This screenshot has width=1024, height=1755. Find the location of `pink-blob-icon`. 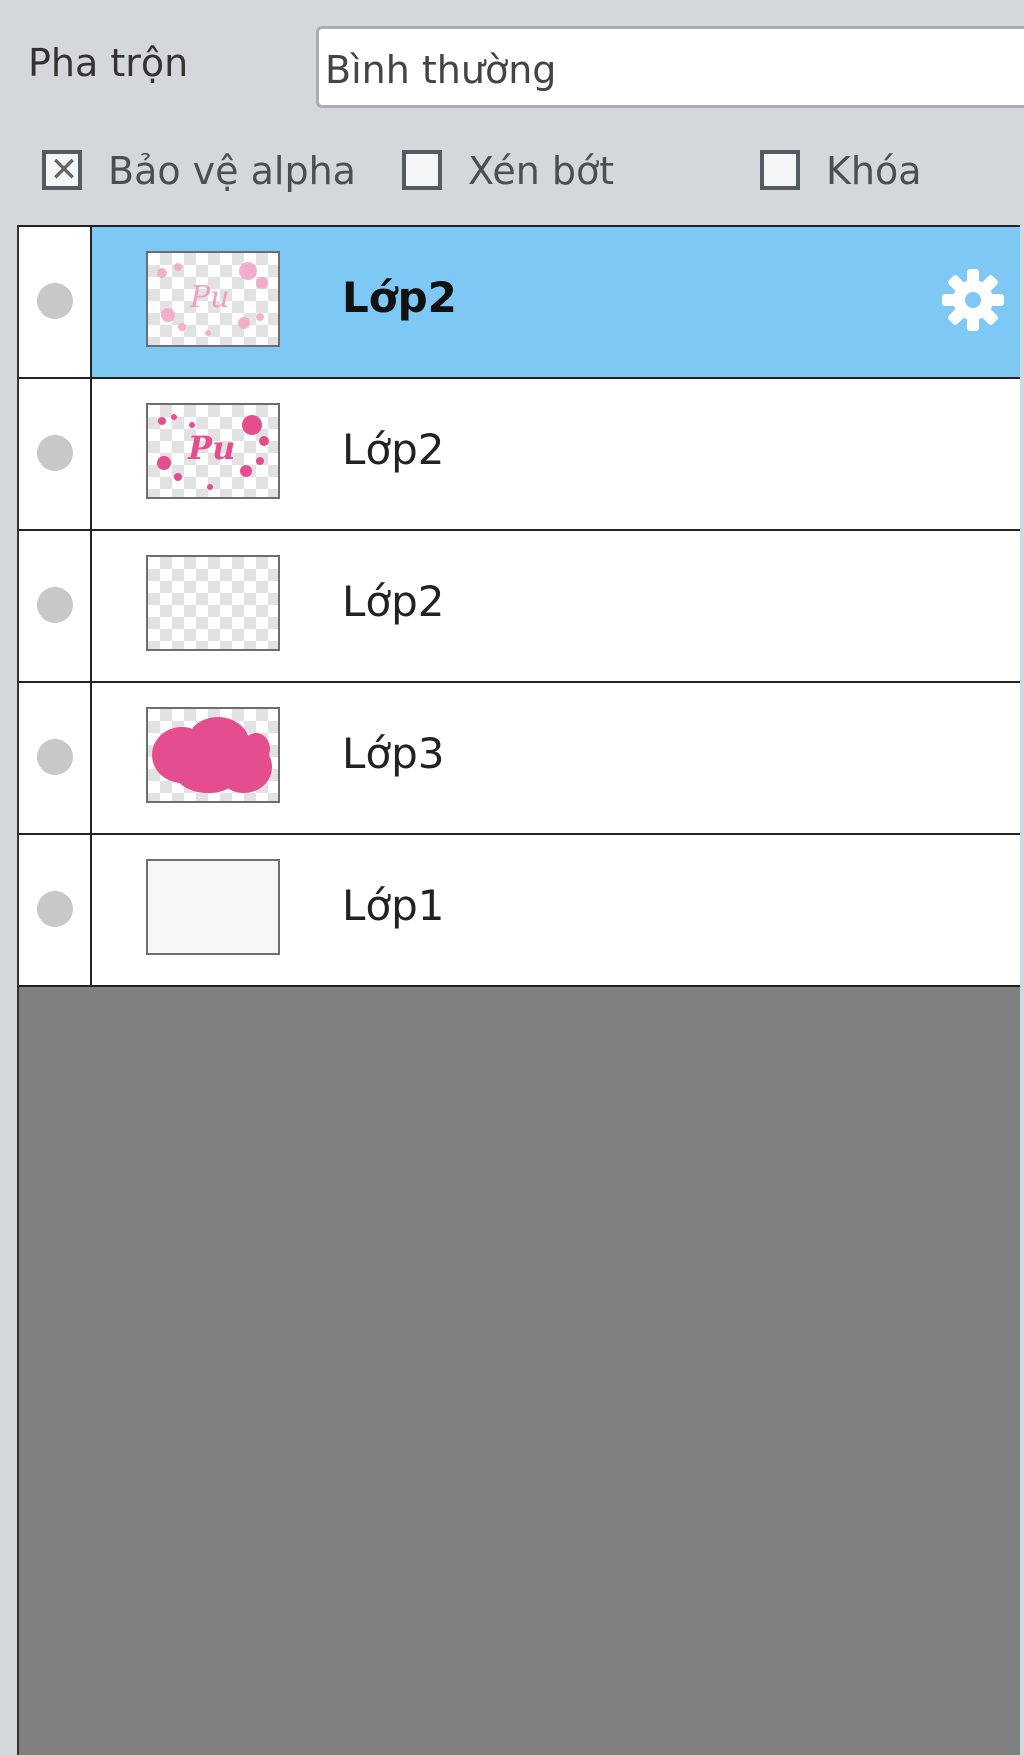

pink-blob-icon is located at coordinates (212, 755).